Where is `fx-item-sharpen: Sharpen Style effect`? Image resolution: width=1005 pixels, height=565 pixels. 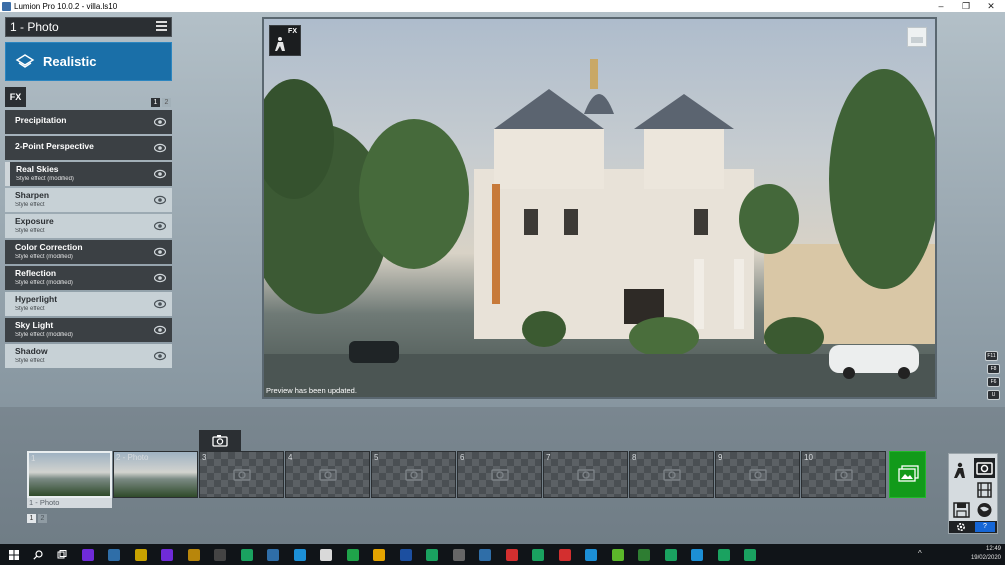 fx-item-sharpen: Sharpen Style effect is located at coordinates (88, 200).